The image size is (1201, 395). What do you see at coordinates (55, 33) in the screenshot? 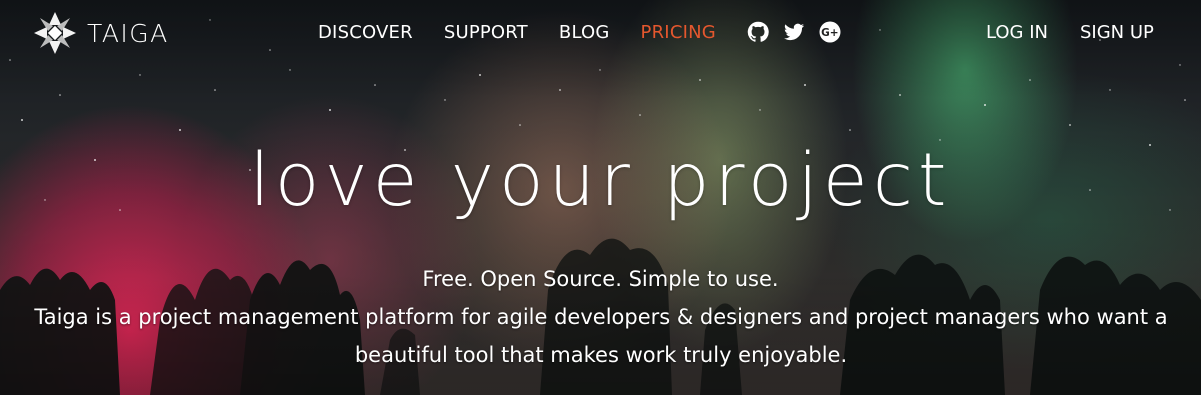
I see `taiga-star-icon` at bounding box center [55, 33].